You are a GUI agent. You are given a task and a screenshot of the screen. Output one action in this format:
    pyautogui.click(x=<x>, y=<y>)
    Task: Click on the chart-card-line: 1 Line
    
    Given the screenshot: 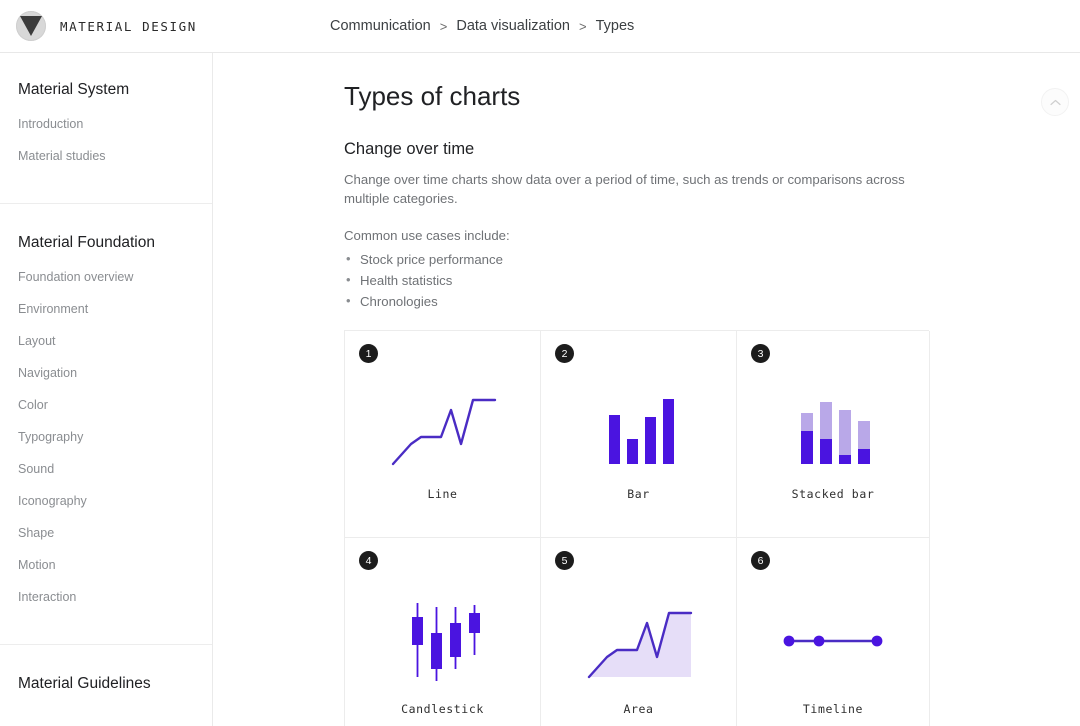 What is the action you would take?
    pyautogui.click(x=443, y=434)
    